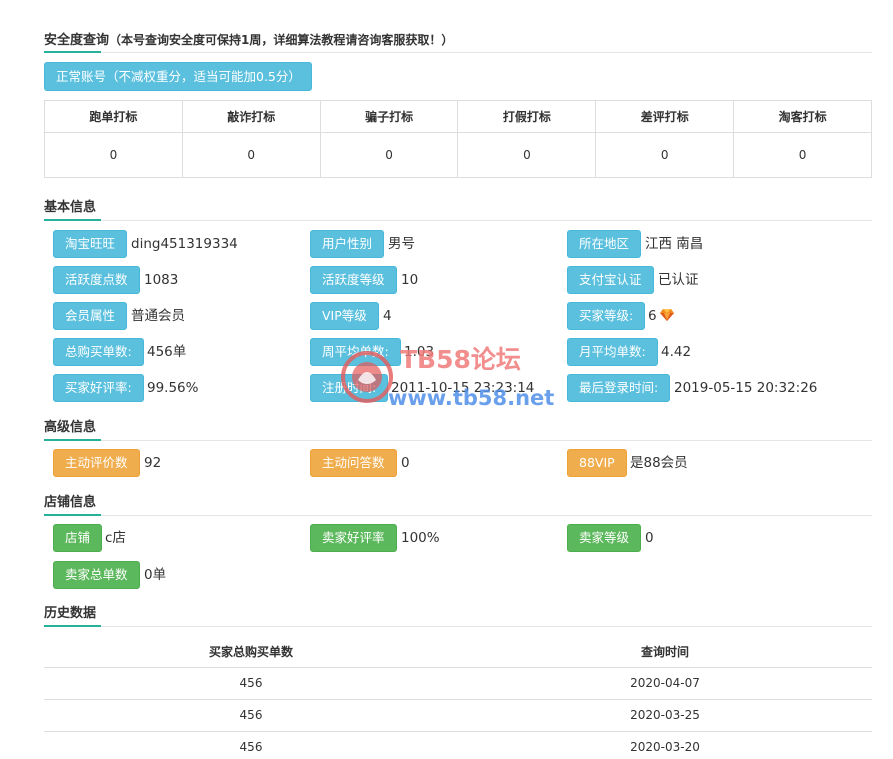  I want to click on alipay-value: 已认证, so click(678, 280).